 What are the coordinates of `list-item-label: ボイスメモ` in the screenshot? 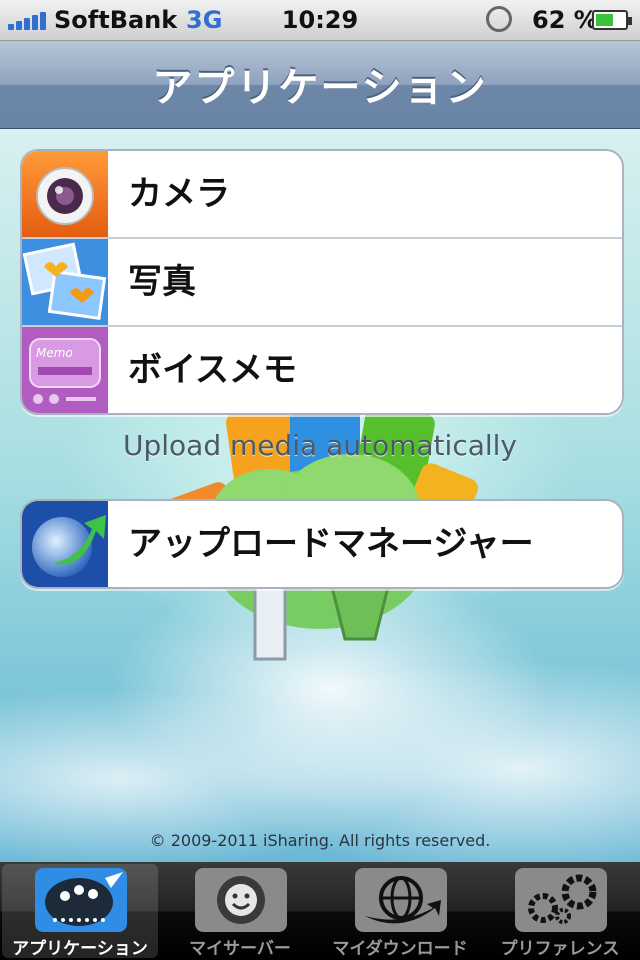 It's located at (212, 370).